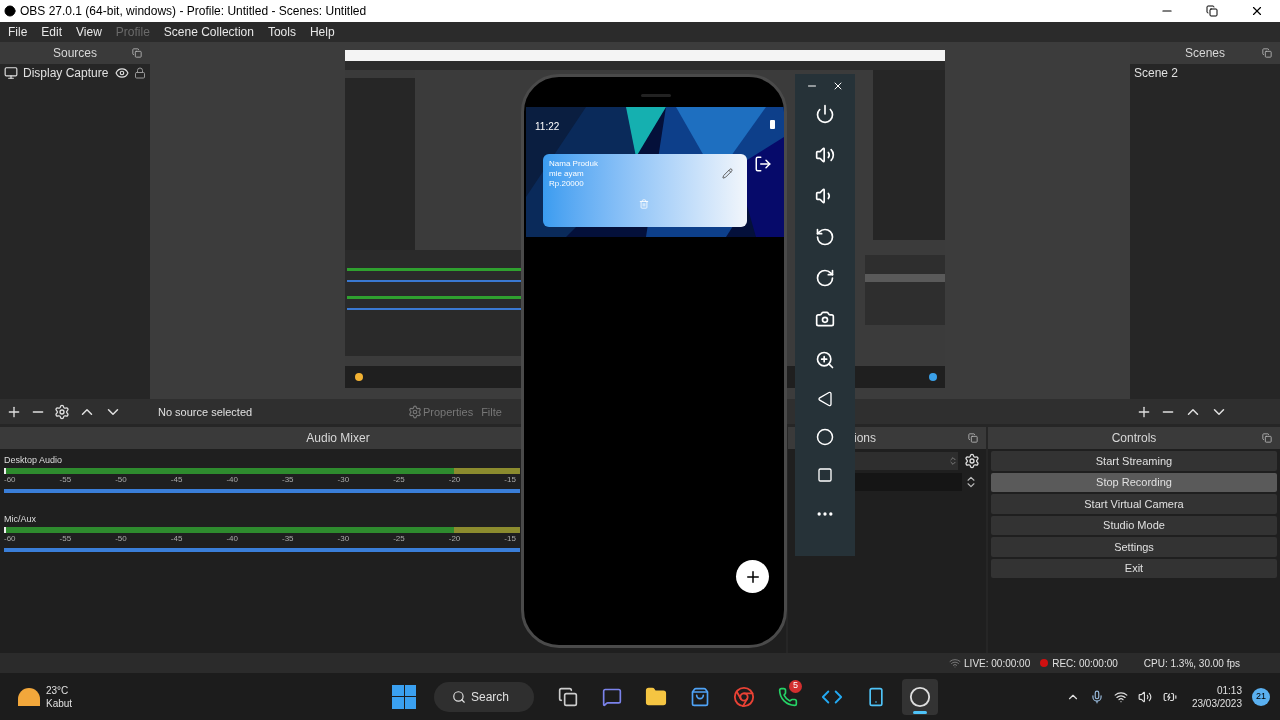 The width and height of the screenshot is (1280, 720). I want to click on window-title: OBS 27.0.1 (64-bit, windows) - Profile: Untitled - Scenes: Untitled, so click(193, 11).